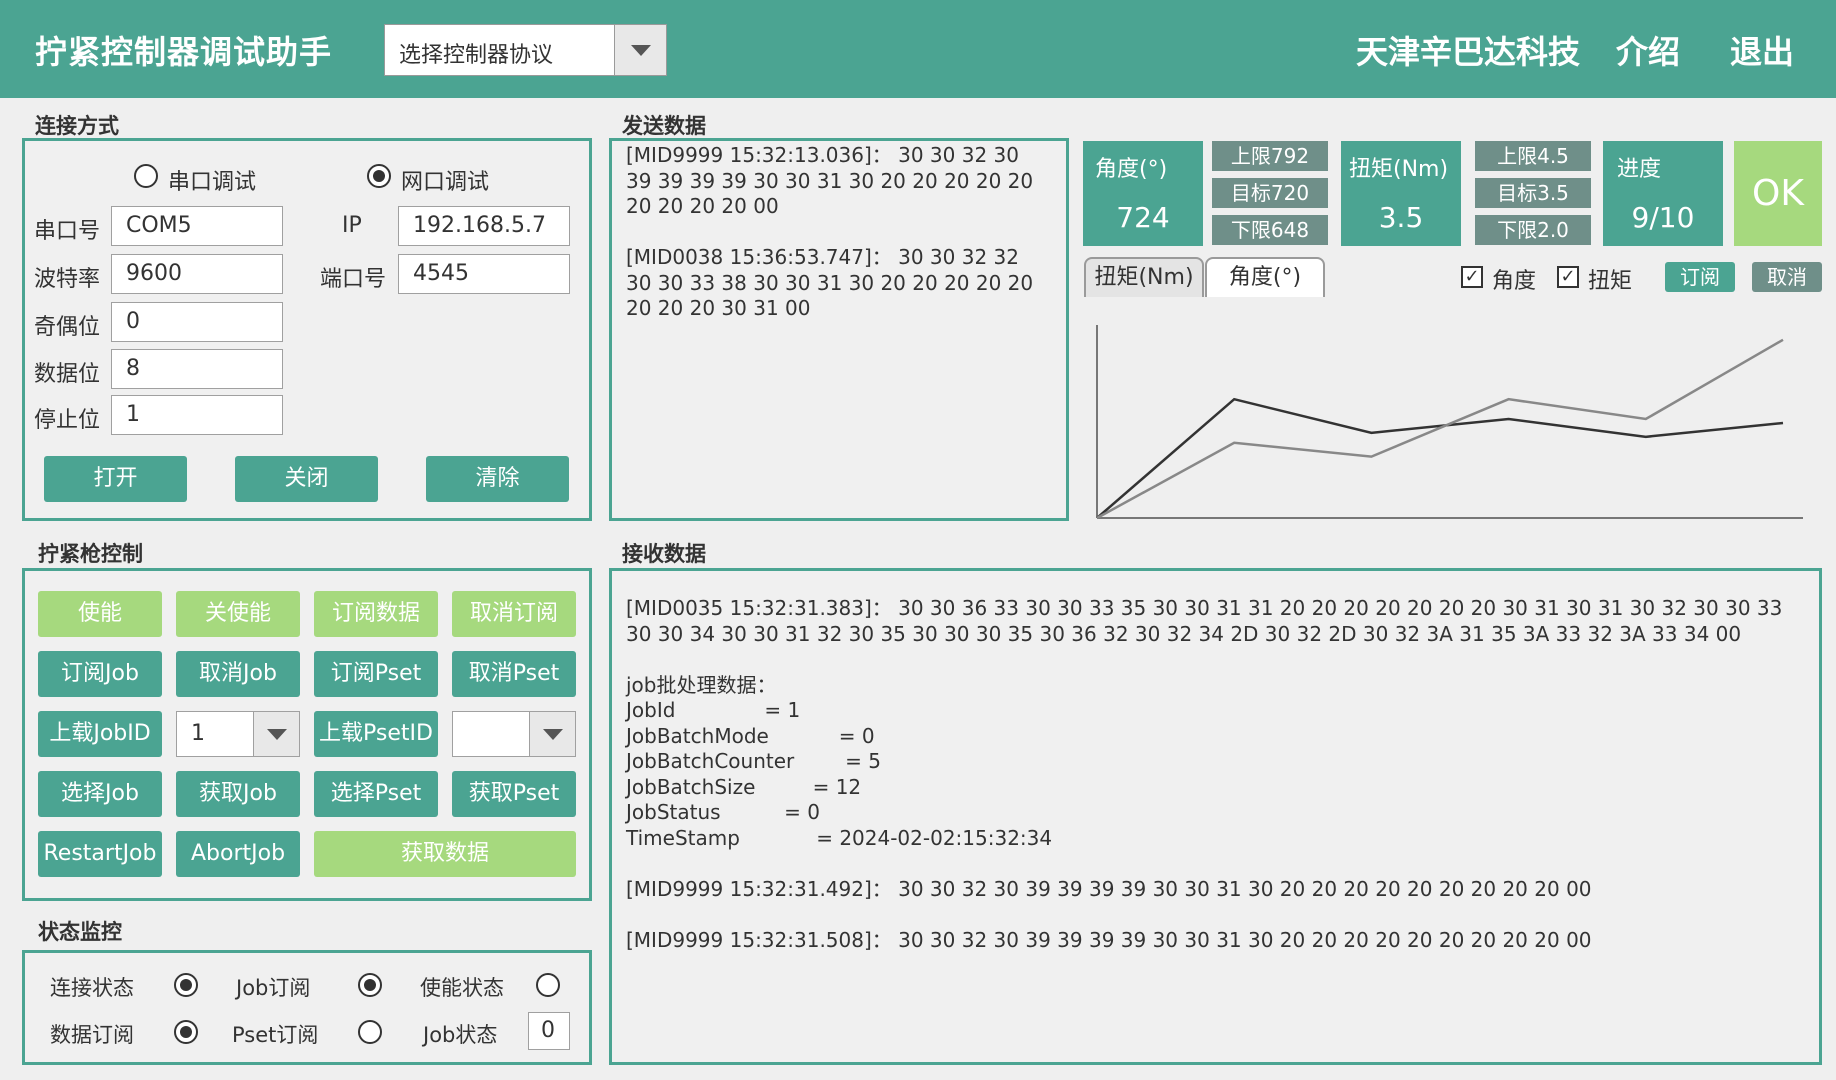  I want to click on status-data-sub-label: 数据订阅, so click(92, 1035).